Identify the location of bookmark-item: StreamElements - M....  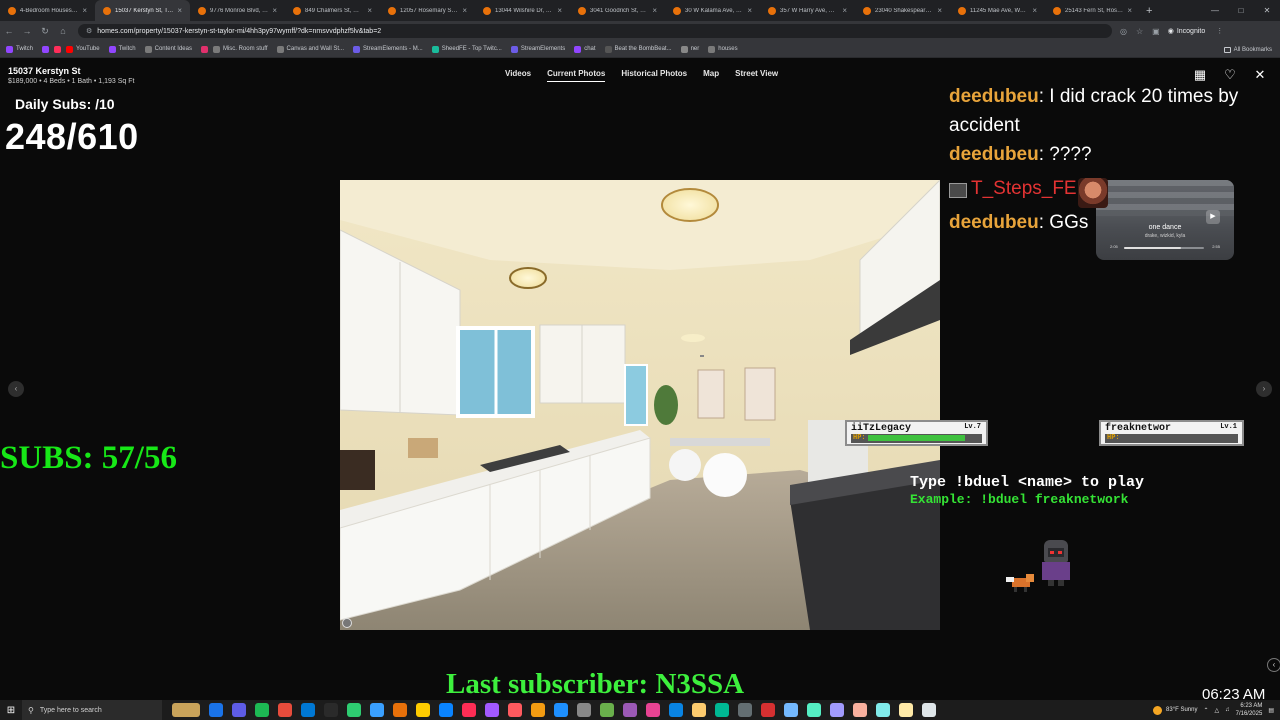
(388, 49).